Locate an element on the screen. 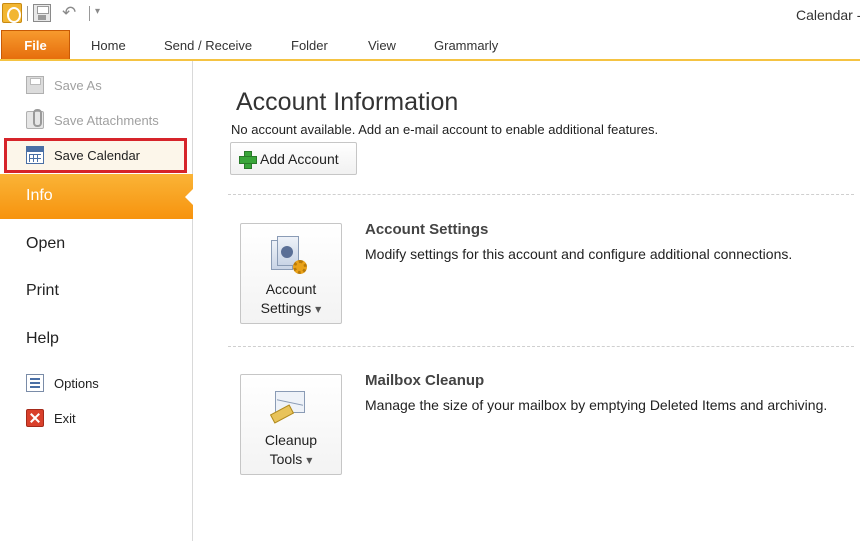  undo-icon: ↶ is located at coordinates (69, 13).